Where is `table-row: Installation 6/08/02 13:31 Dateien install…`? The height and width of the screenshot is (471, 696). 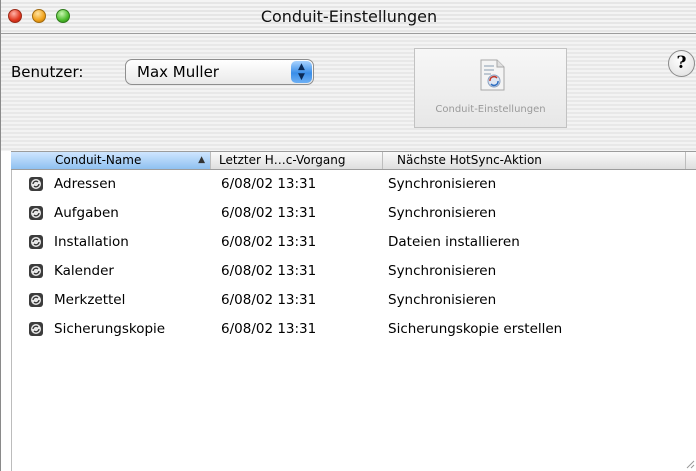 table-row: Installation 6/08/02 13:31 Dateien install… is located at coordinates (354, 242).